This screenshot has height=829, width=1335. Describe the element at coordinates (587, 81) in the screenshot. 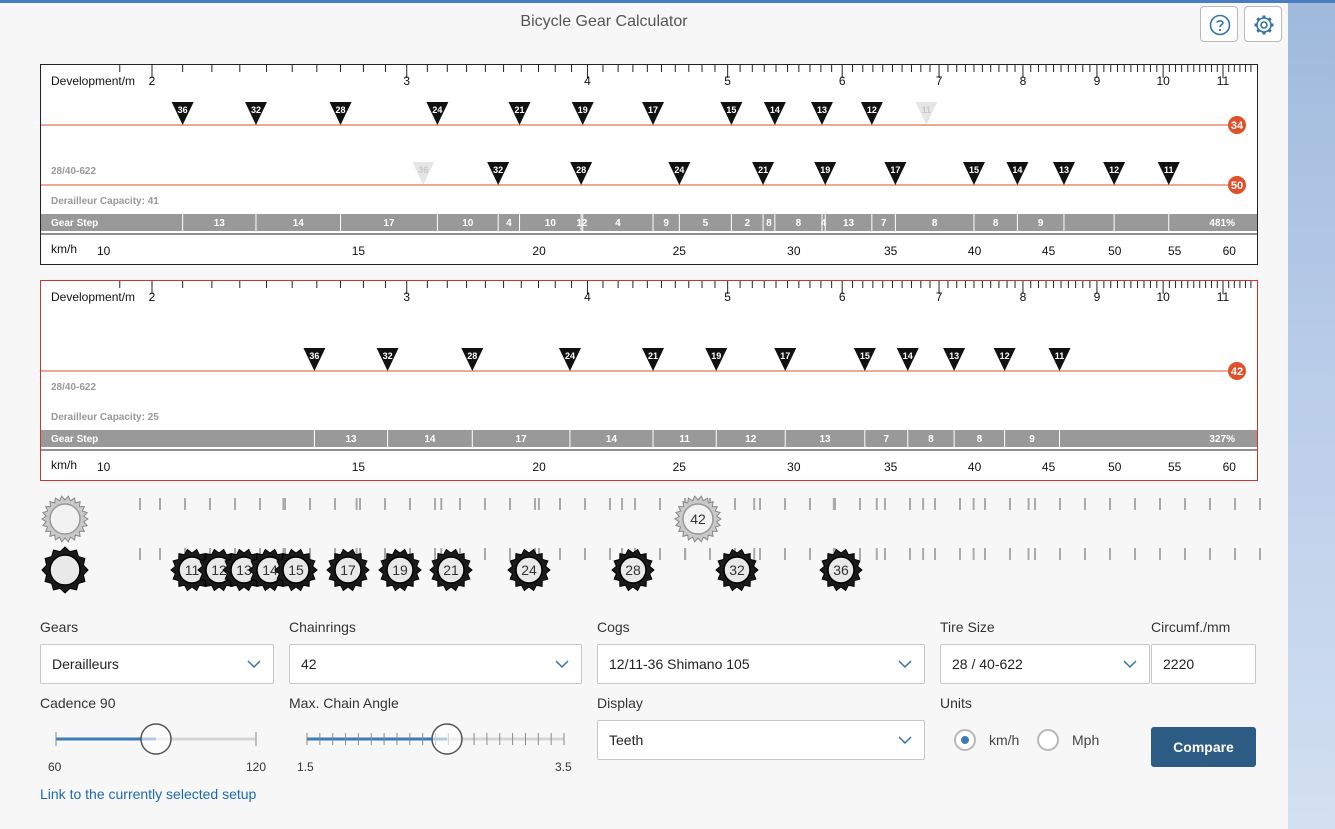

I see `development-tick-label: 4` at that location.